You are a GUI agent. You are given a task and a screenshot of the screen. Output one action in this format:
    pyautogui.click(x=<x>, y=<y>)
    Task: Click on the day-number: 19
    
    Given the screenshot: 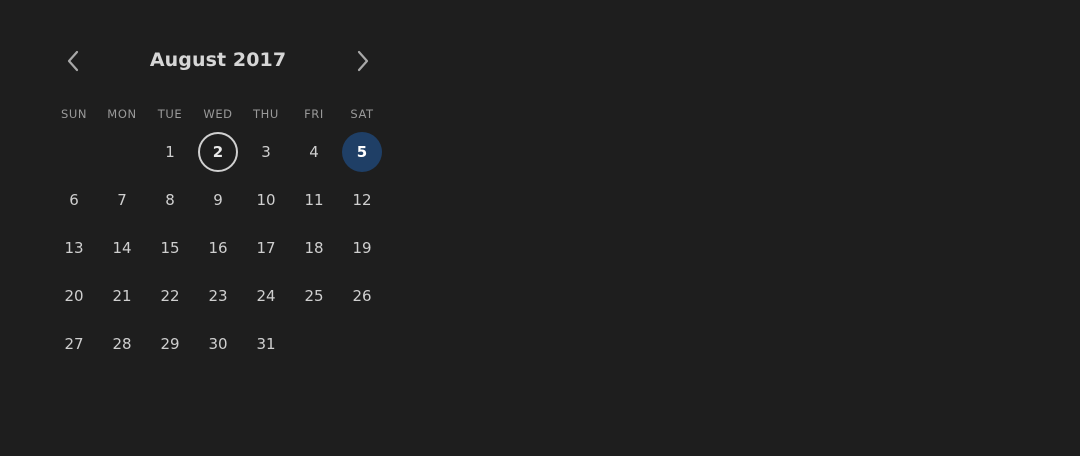 What is the action you would take?
    pyautogui.click(x=362, y=248)
    